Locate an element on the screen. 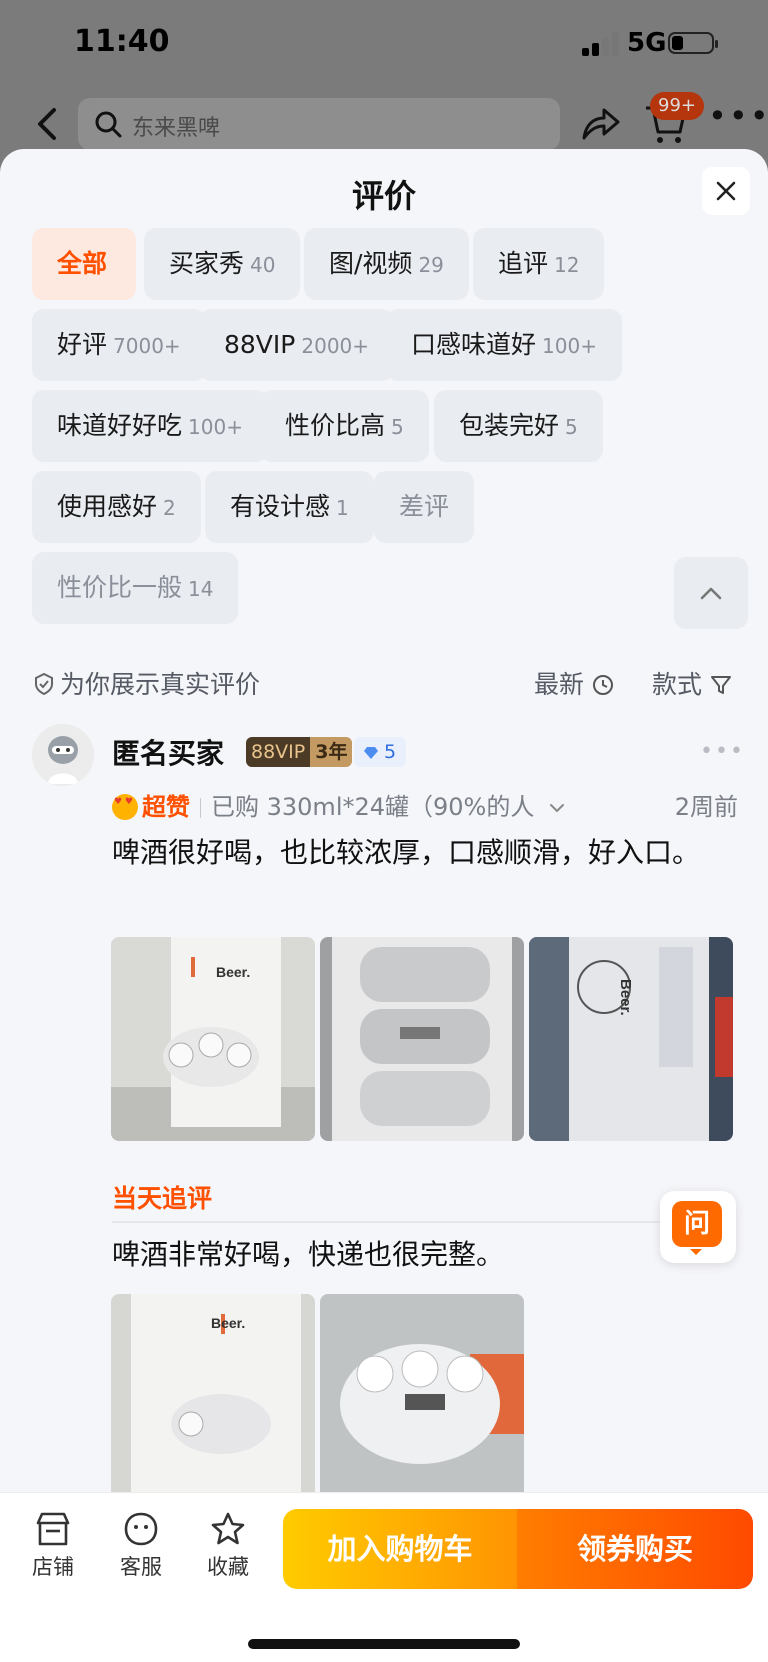 Image resolution: width=768 pixels, height=1662 pixels. chip-intact-package: 包装完好 5 is located at coordinates (518, 426).